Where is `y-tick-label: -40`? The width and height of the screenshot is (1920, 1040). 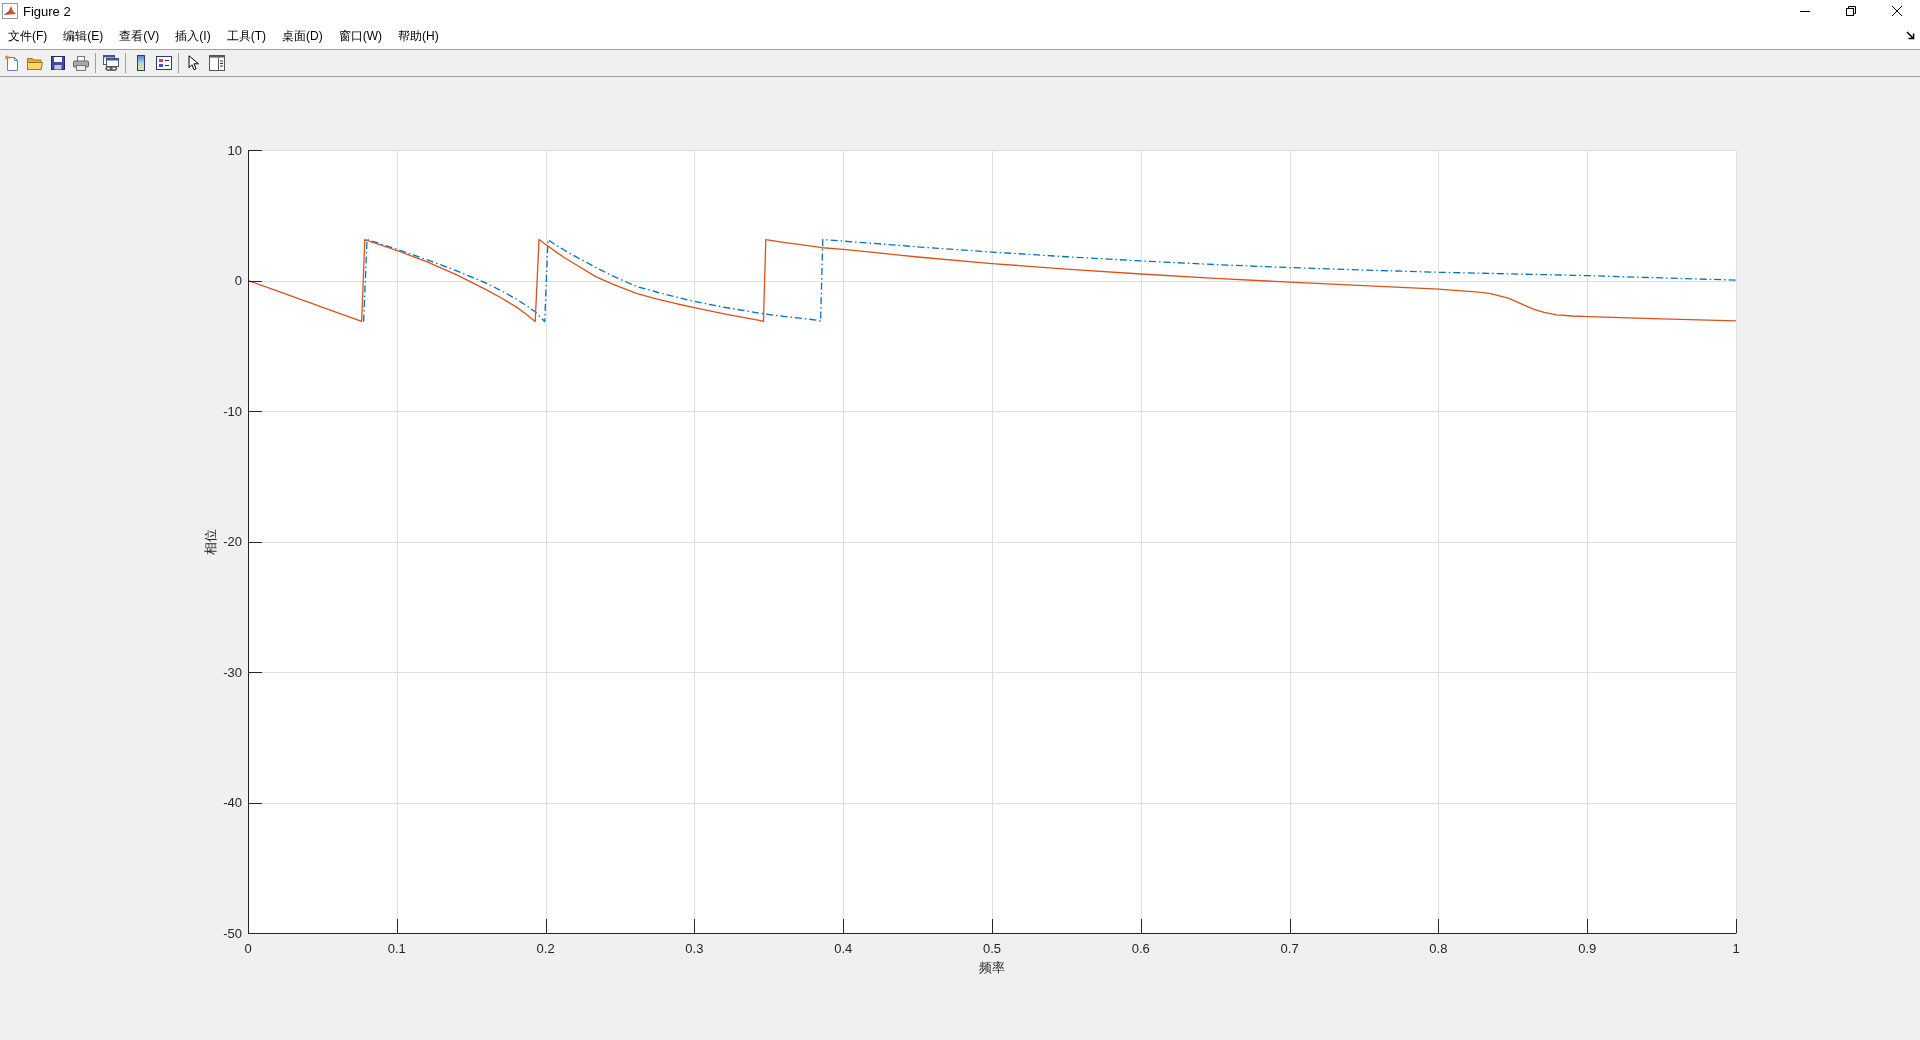
y-tick-label: -40 is located at coordinates (232, 802).